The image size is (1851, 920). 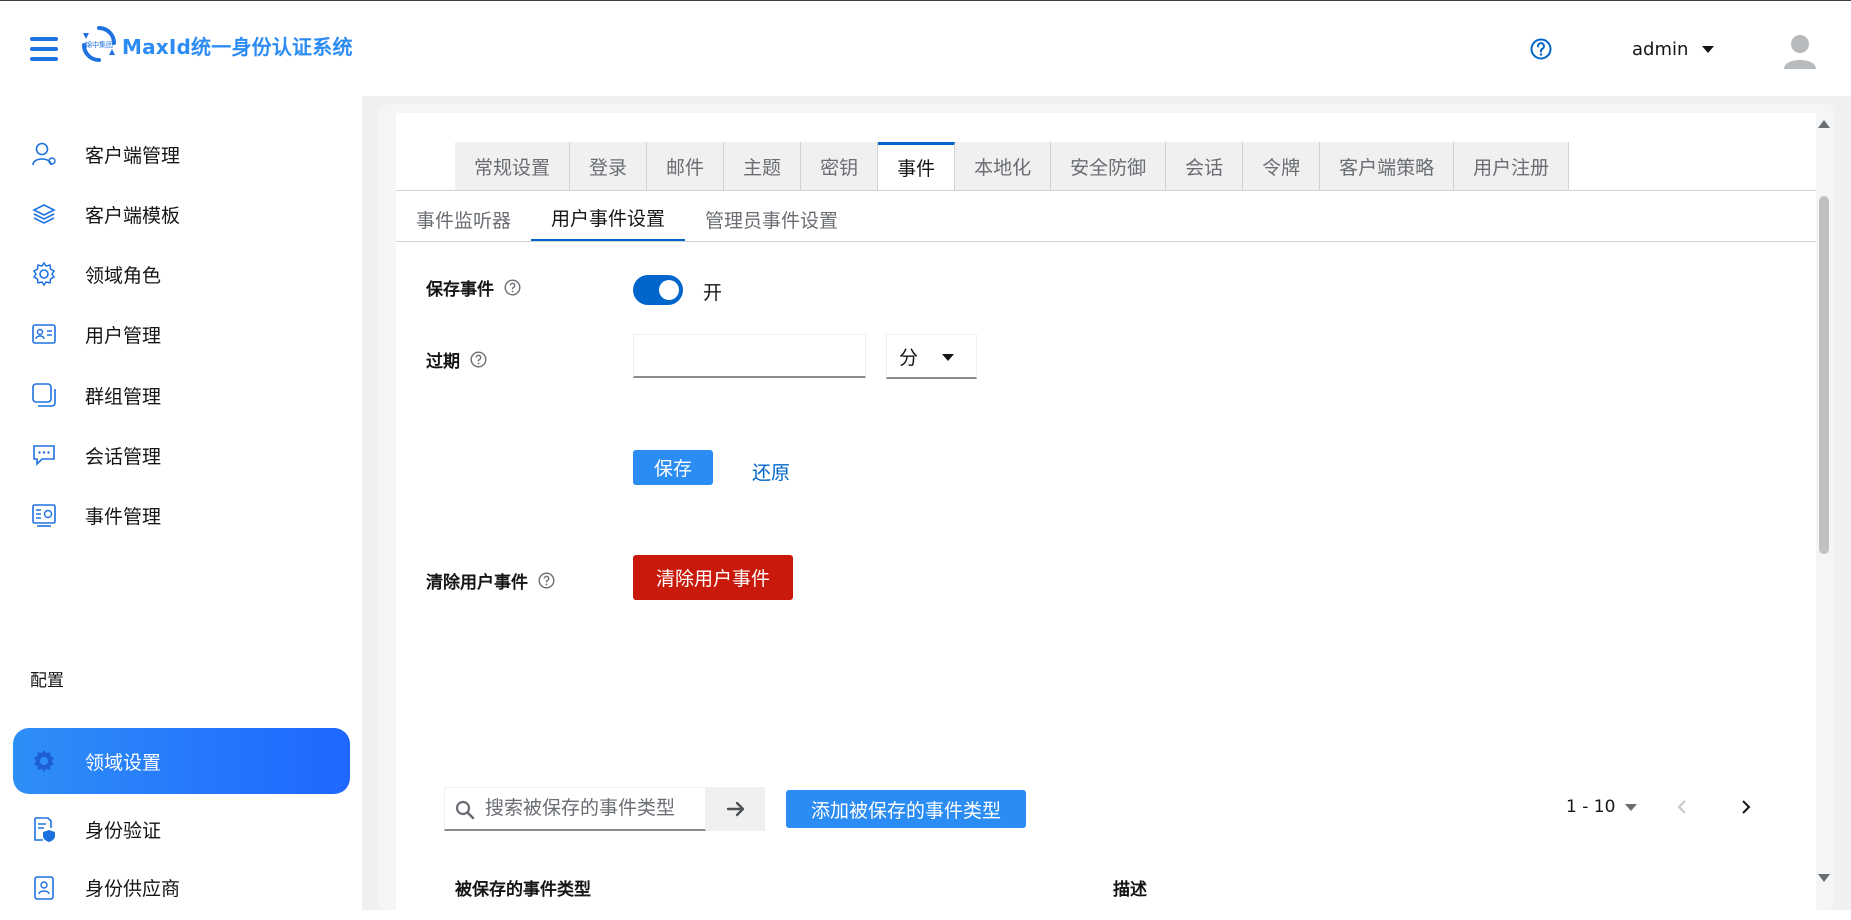 What do you see at coordinates (443, 362) in the screenshot?
I see `expiration-label: 过期` at bounding box center [443, 362].